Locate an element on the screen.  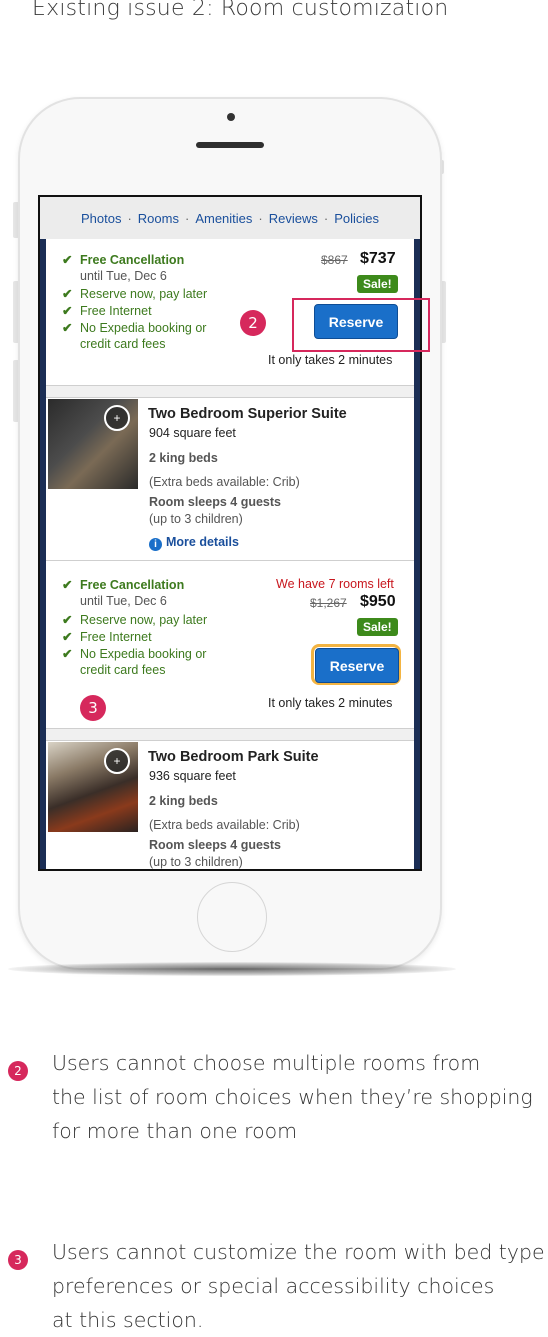
more-details-link: i More details is located at coordinates (194, 543).